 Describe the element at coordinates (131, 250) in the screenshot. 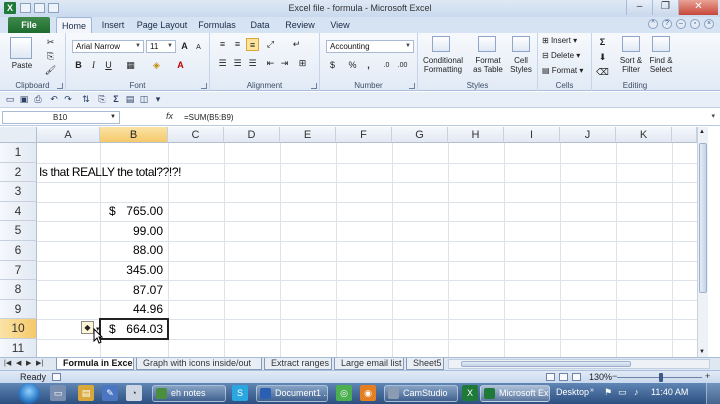

I see `cell-b6: 88.00` at that location.